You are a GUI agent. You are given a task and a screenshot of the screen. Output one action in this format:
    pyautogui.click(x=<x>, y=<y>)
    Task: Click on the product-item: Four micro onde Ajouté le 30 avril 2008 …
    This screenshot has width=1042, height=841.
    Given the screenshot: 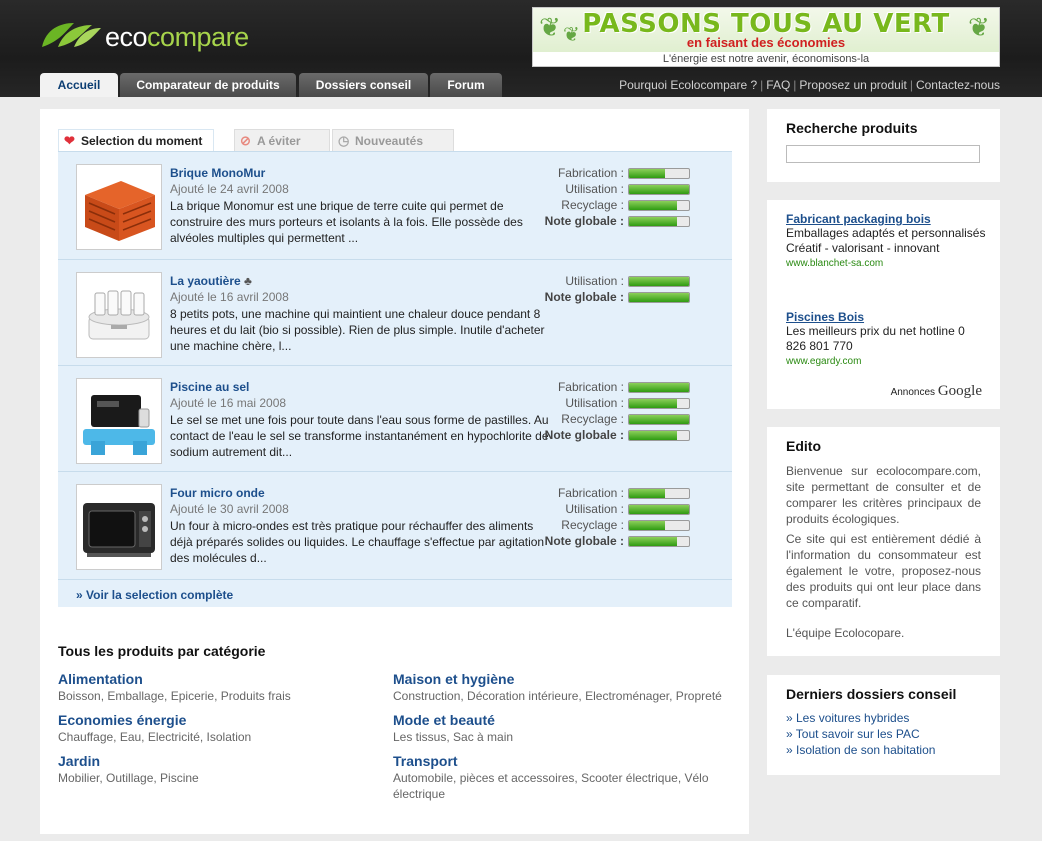 What is the action you would take?
    pyautogui.click(x=395, y=526)
    